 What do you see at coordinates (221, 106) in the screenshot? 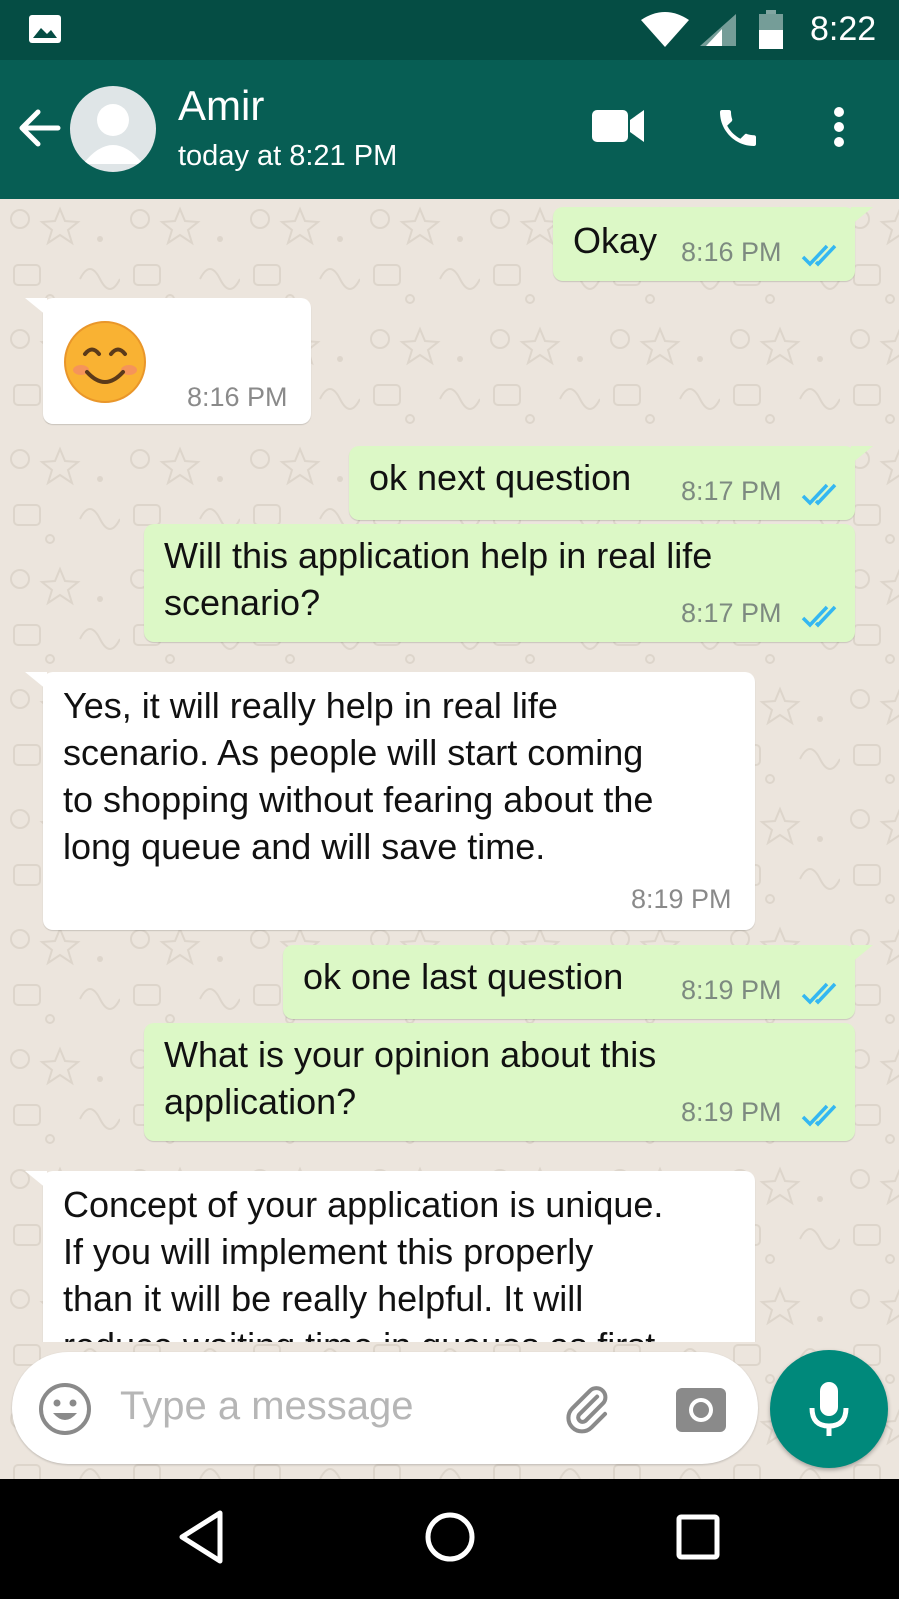
I see `contact-name: Amir` at bounding box center [221, 106].